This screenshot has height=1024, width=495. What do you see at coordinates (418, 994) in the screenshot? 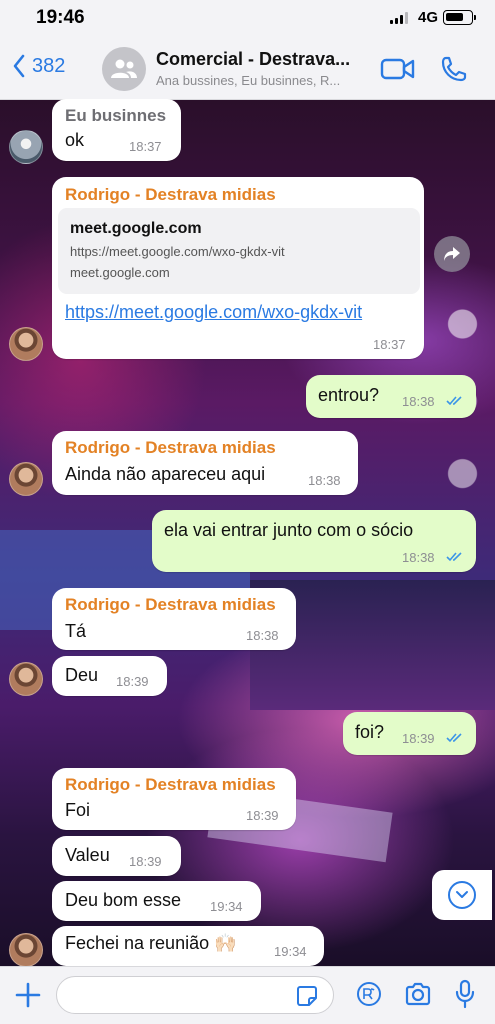
I see `camera-icon` at bounding box center [418, 994].